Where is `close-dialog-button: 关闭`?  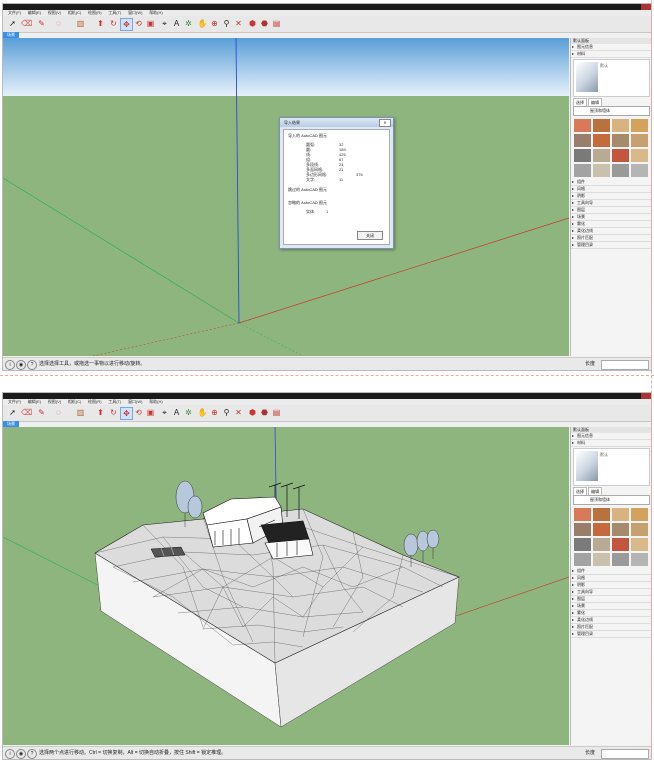
close-dialog-button: 关闭 is located at coordinates (370, 235).